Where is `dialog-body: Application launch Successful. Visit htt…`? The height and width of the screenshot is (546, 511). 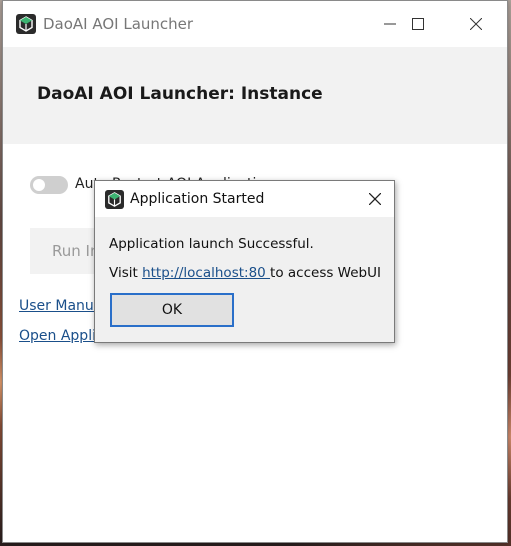 dialog-body: Application launch Successful. Visit htt… is located at coordinates (244, 279).